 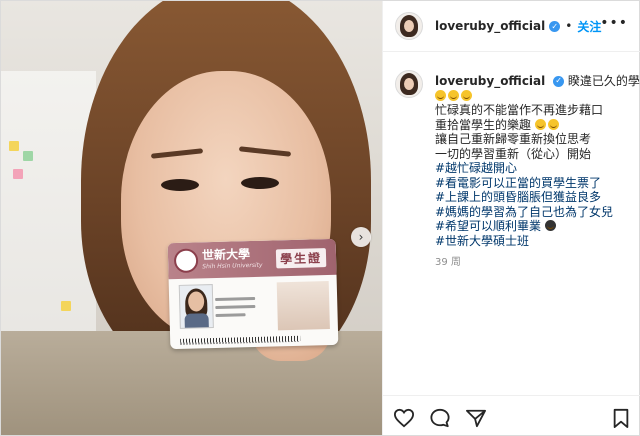 I want to click on left-eye, so click(x=180, y=185).